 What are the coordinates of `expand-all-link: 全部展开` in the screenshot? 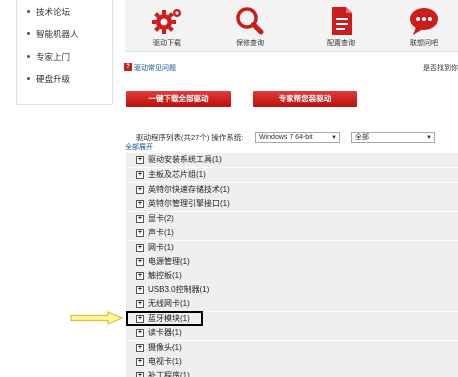 It's located at (139, 148).